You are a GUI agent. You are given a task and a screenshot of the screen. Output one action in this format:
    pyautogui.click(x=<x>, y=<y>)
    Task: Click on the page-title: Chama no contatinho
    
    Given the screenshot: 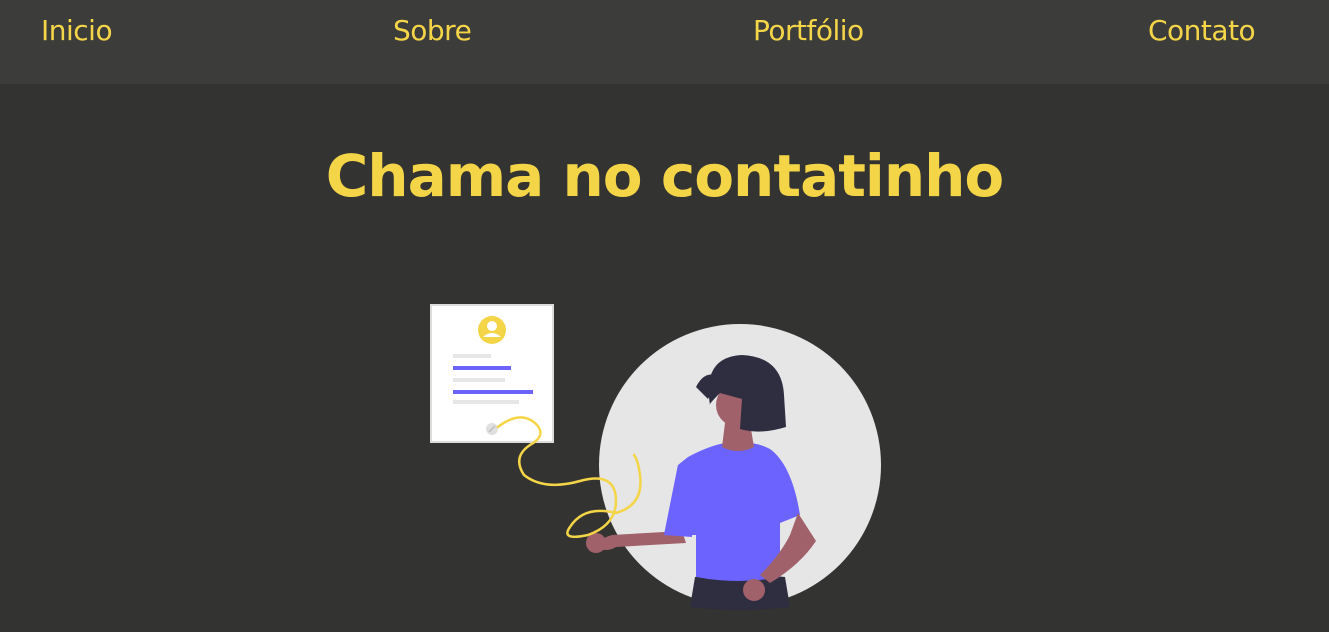 What is the action you would take?
    pyautogui.click(x=665, y=176)
    